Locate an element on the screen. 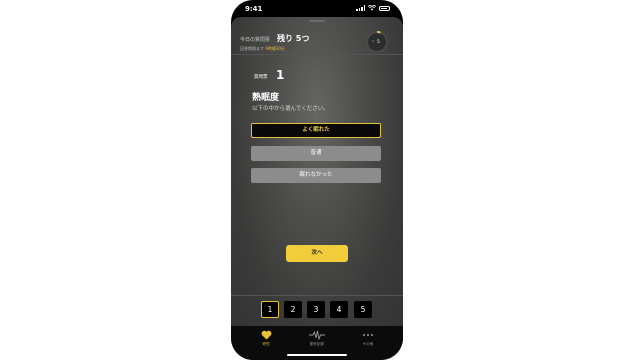 The height and width of the screenshot is (360, 640). question-nav-3: 3 is located at coordinates (316, 309).